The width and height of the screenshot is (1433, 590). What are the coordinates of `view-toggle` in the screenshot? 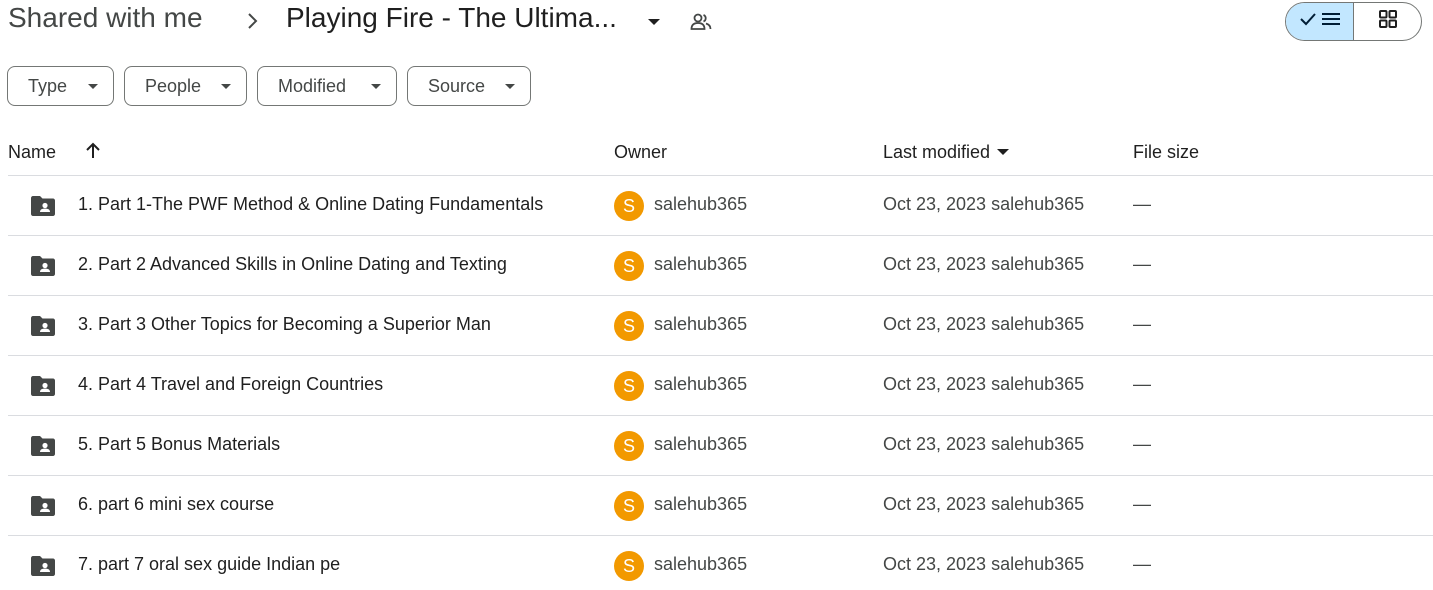 It's located at (1353, 21).